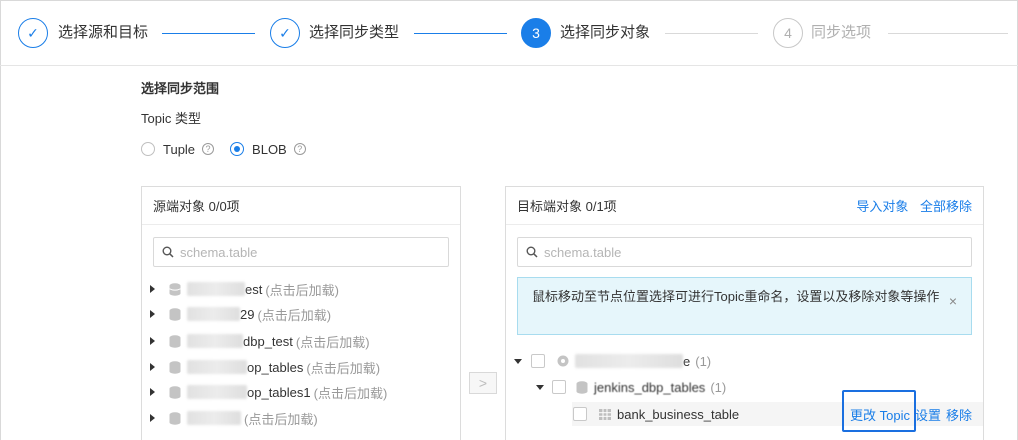 The width and height of the screenshot is (1018, 440). I want to click on topic-icon, so click(563, 361).